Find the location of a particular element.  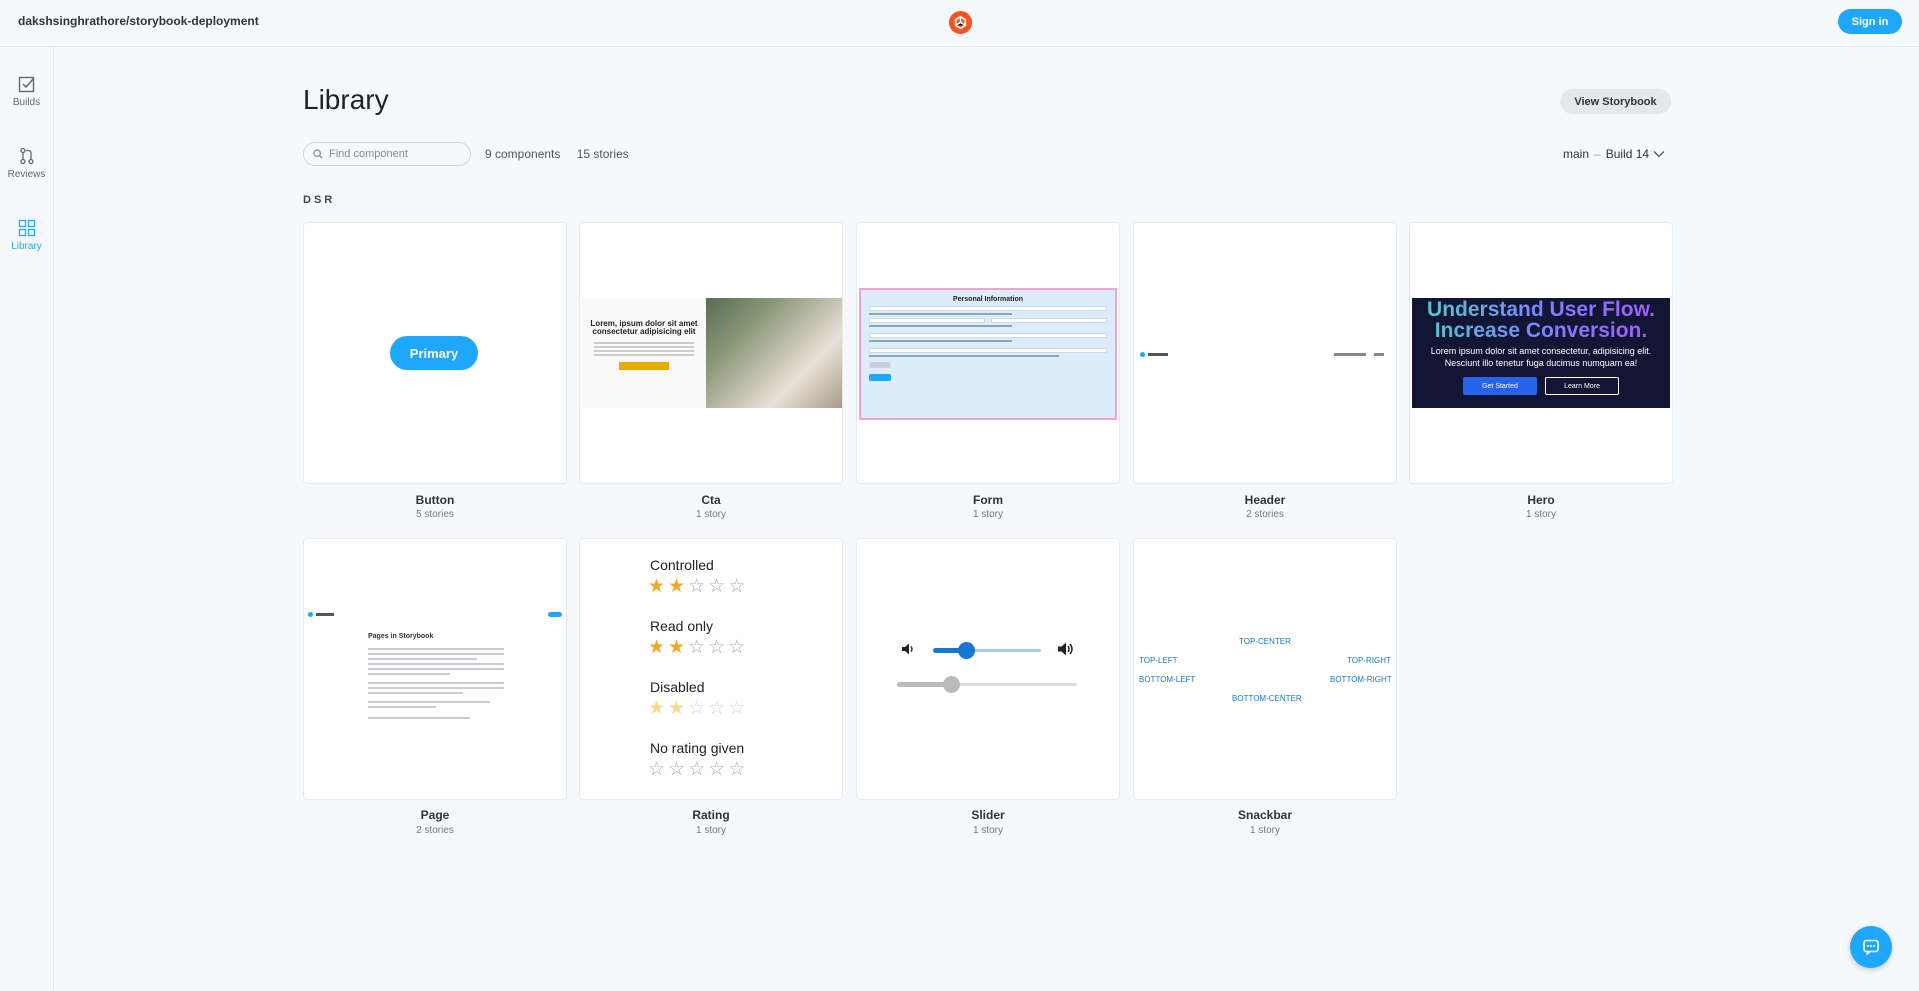

search-field is located at coordinates (387, 154).